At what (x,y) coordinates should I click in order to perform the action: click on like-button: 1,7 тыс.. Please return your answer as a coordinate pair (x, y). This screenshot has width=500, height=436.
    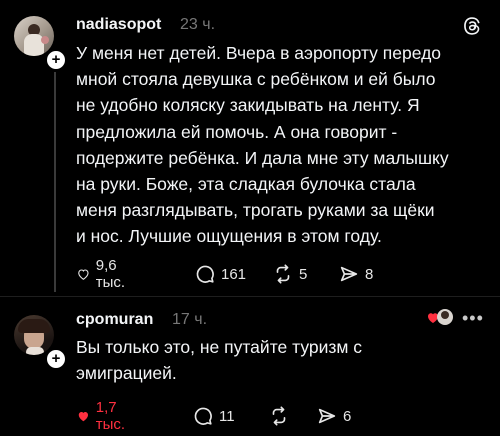
    Looking at the image, I should click on (104, 416).